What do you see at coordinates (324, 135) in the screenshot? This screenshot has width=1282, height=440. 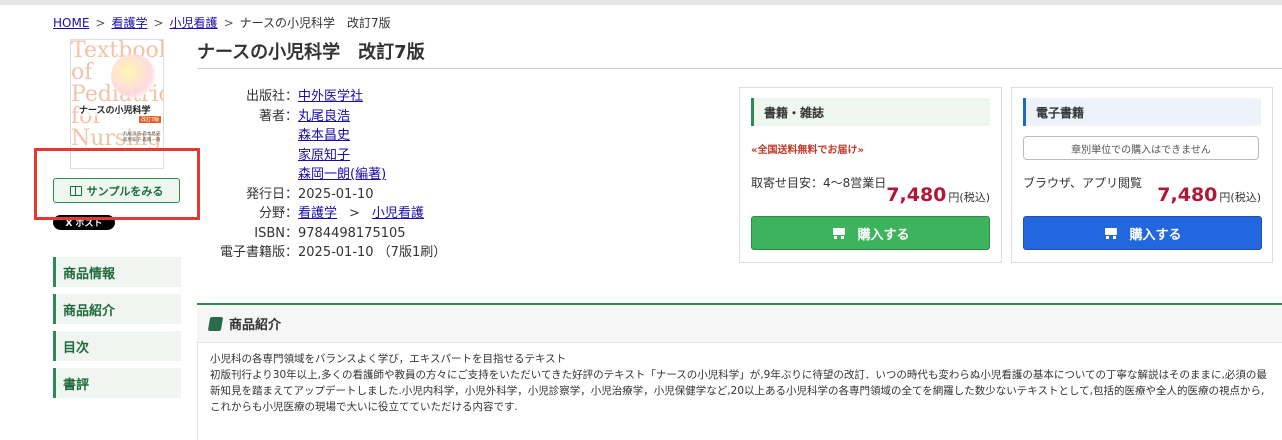 I see `author-link: 森本昌史` at bounding box center [324, 135].